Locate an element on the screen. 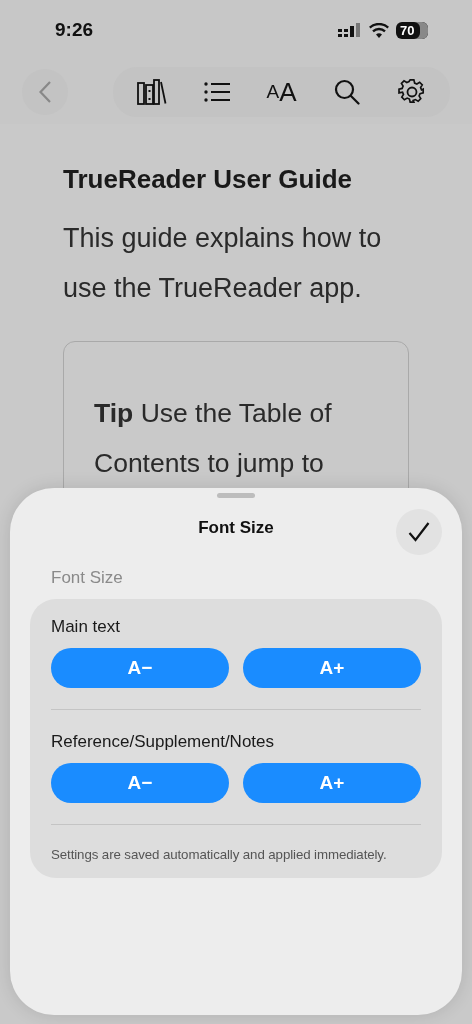 This screenshot has height=1024, width=472. done-button is located at coordinates (419, 532).